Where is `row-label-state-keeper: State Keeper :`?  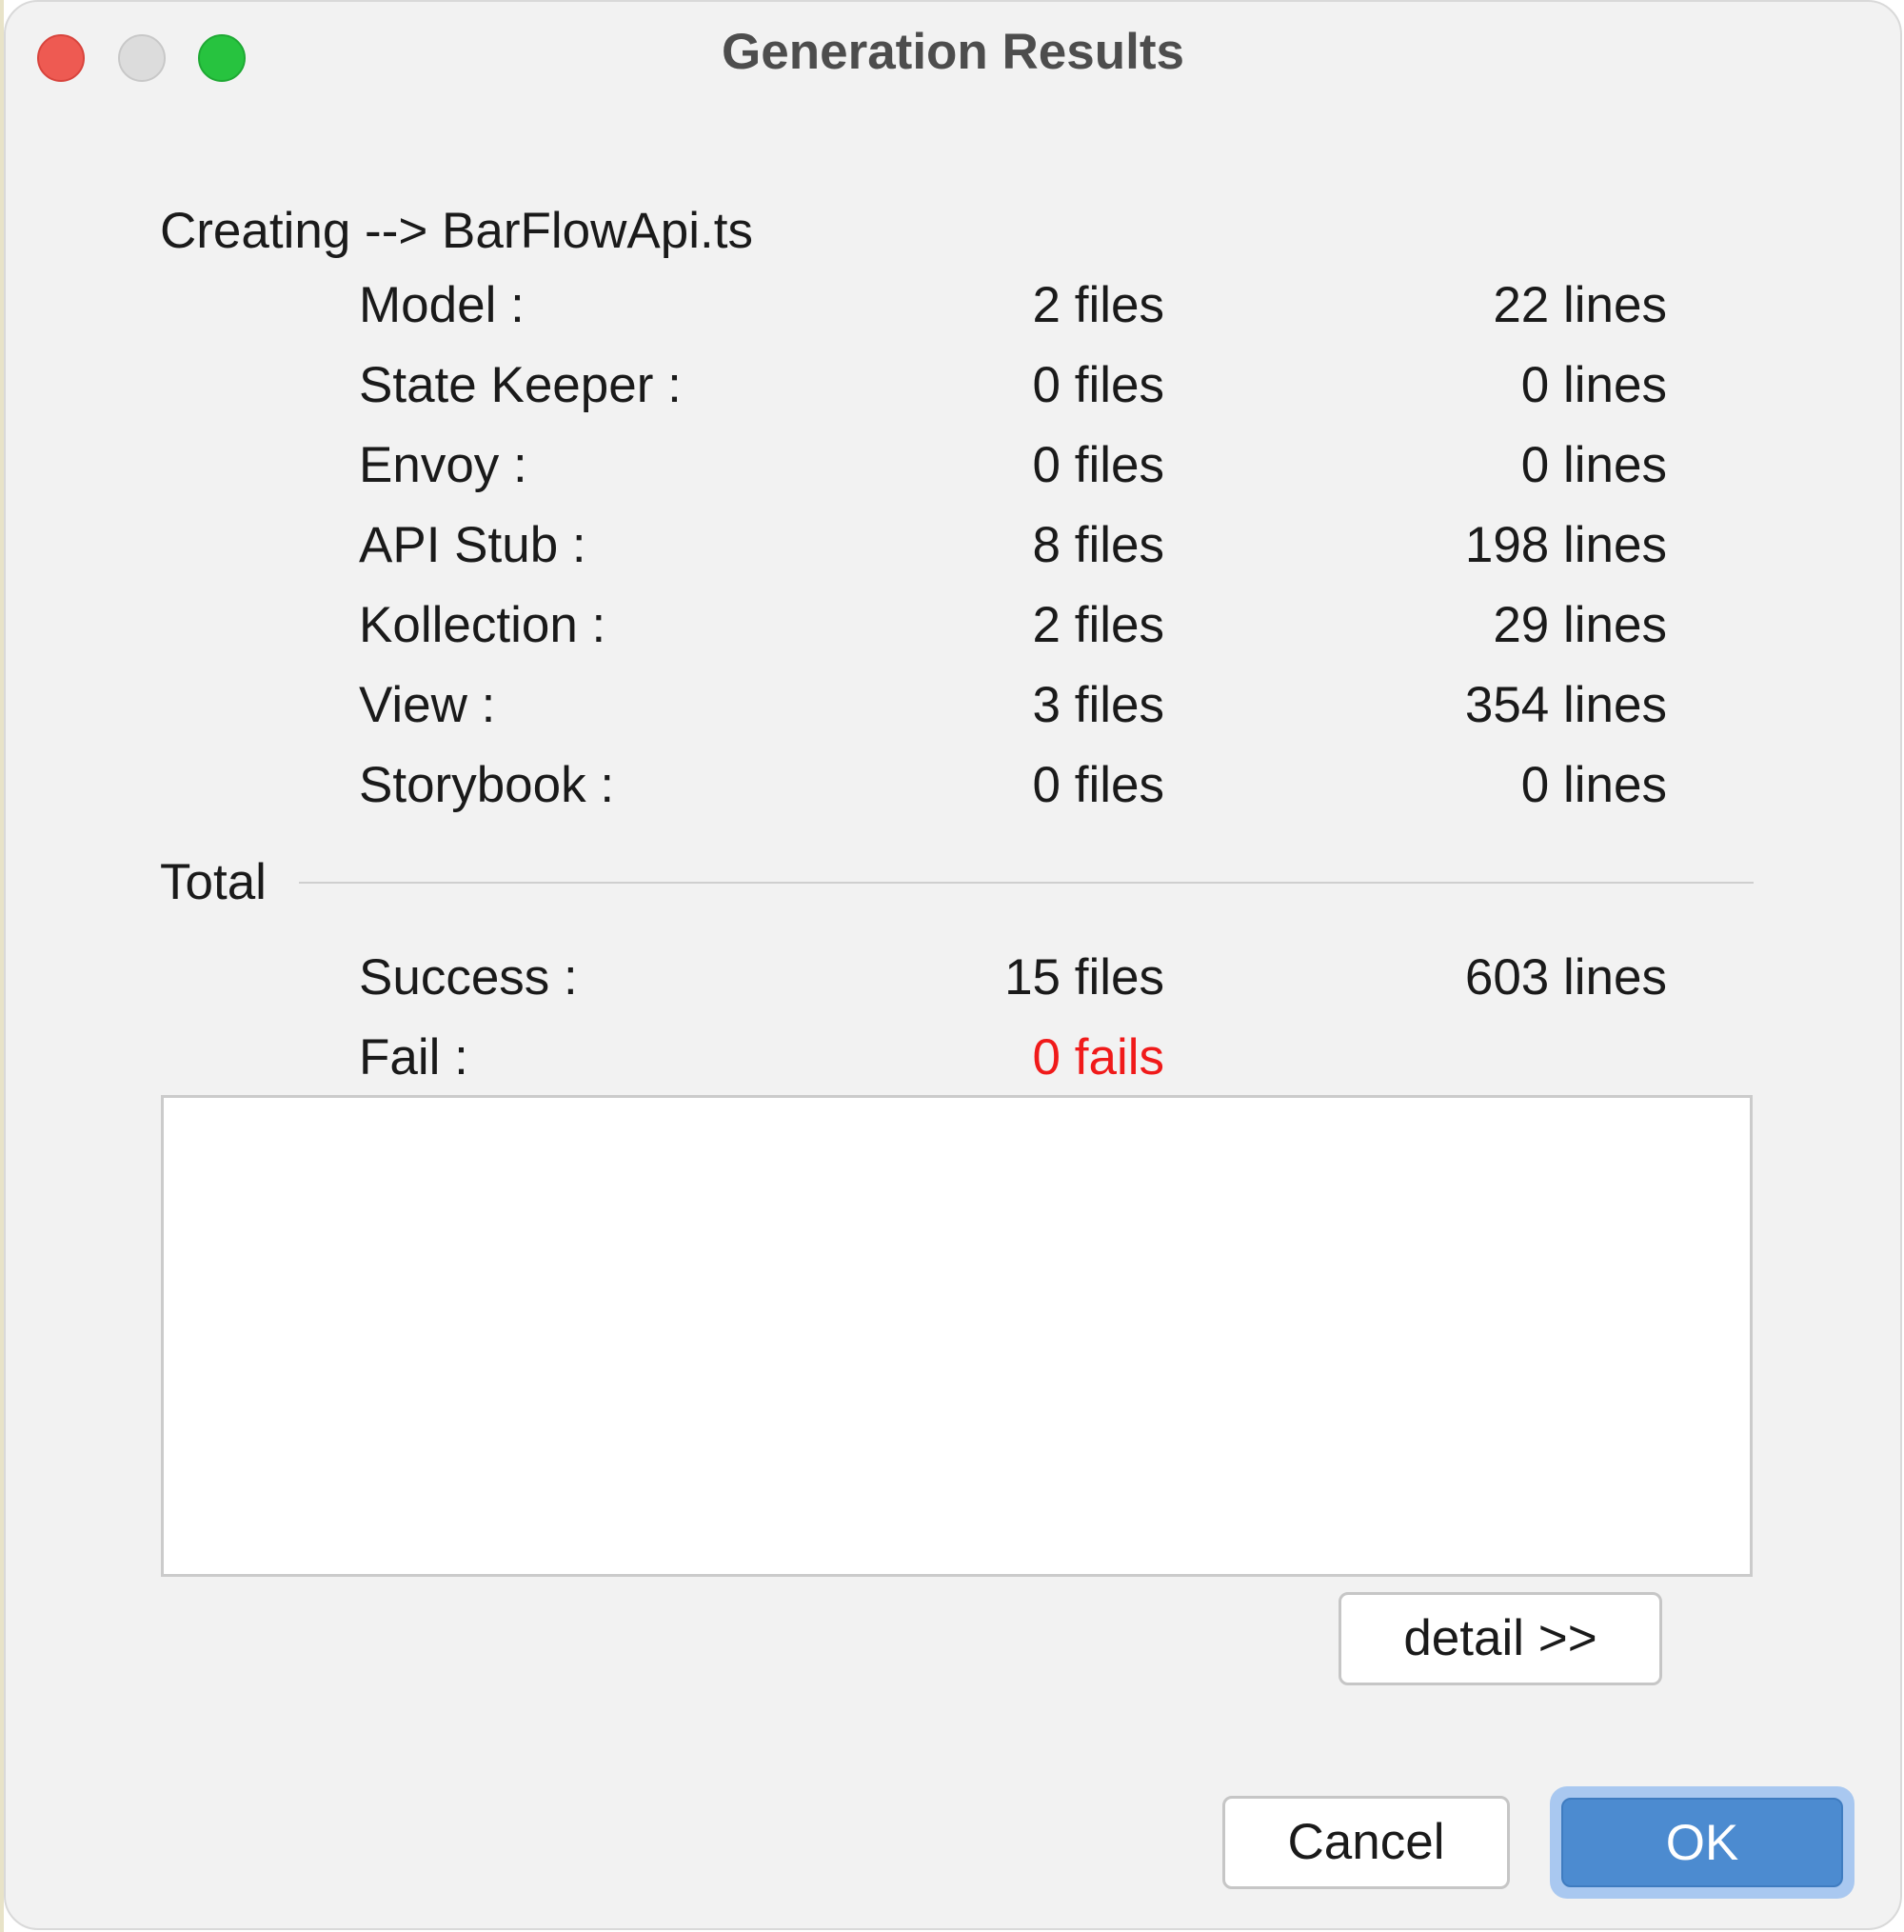 row-label-state-keeper: State Keeper : is located at coordinates (520, 385).